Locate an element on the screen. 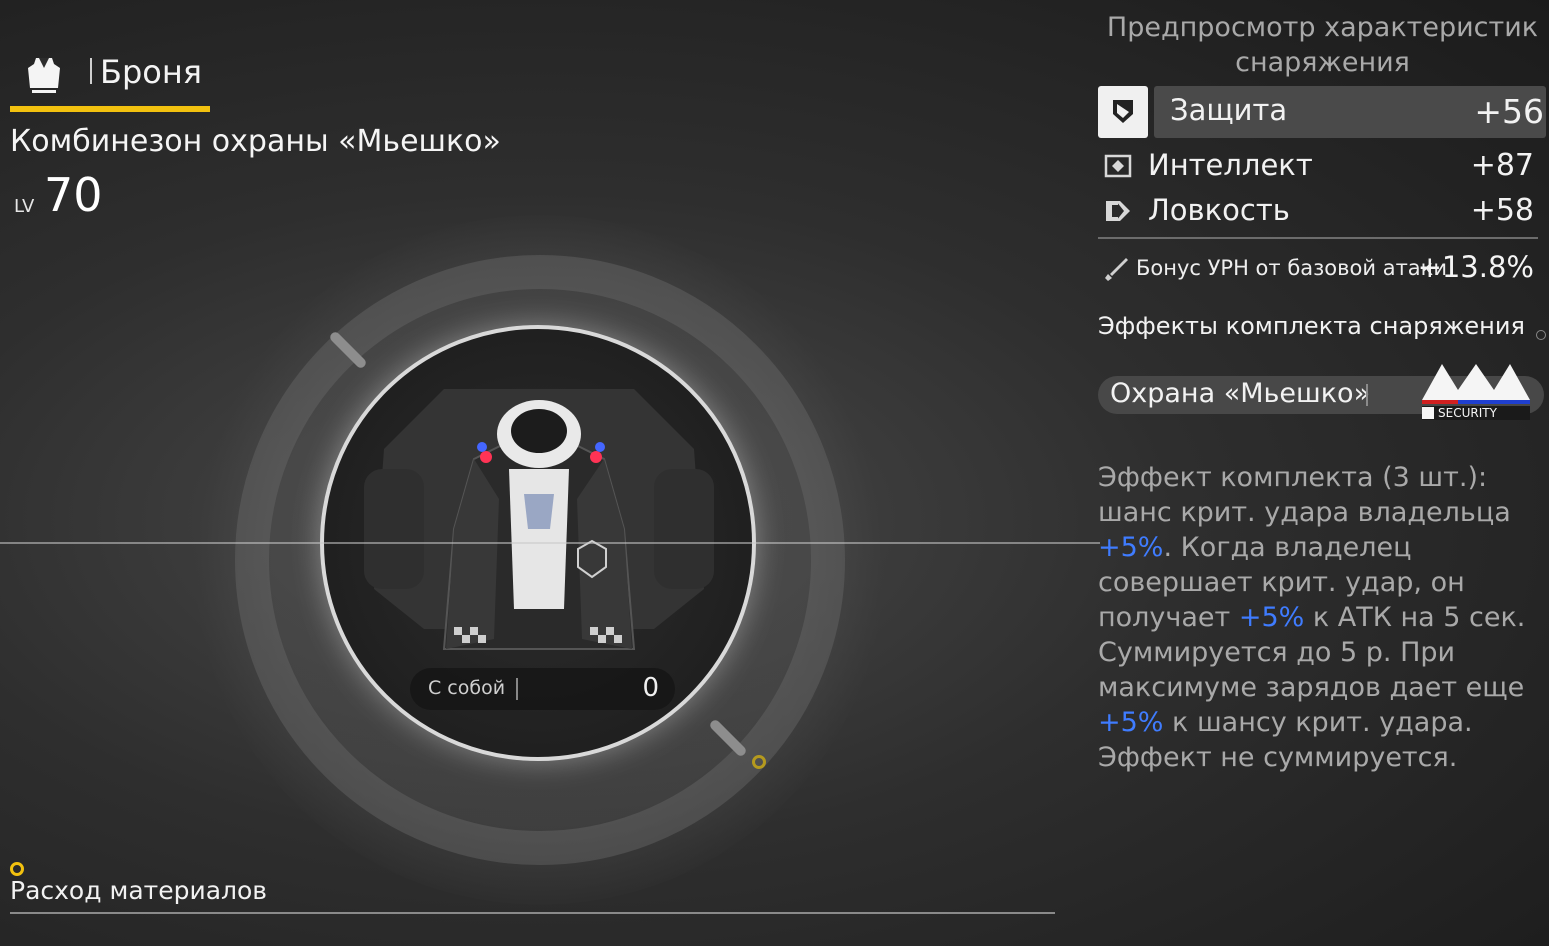 The height and width of the screenshot is (946, 1549). stat-name: Защита is located at coordinates (1229, 110).